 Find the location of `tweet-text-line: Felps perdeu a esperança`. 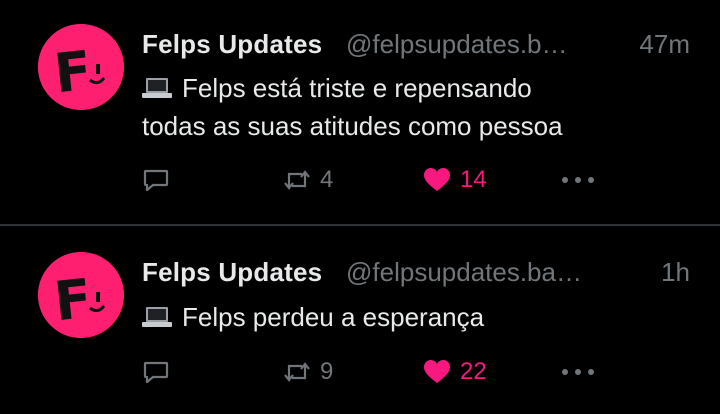

tweet-text-line: Felps perdeu a esperança is located at coordinates (422, 317).